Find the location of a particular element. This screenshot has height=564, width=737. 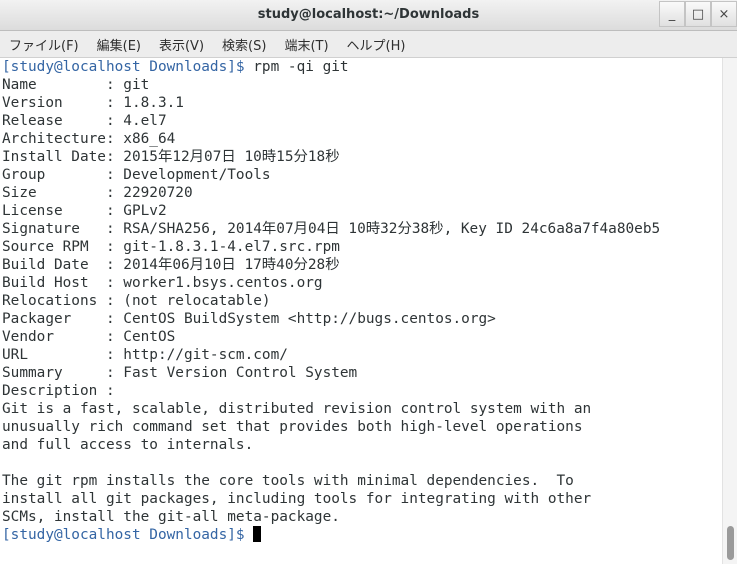

maximize-button: □ is located at coordinates (698, 14).